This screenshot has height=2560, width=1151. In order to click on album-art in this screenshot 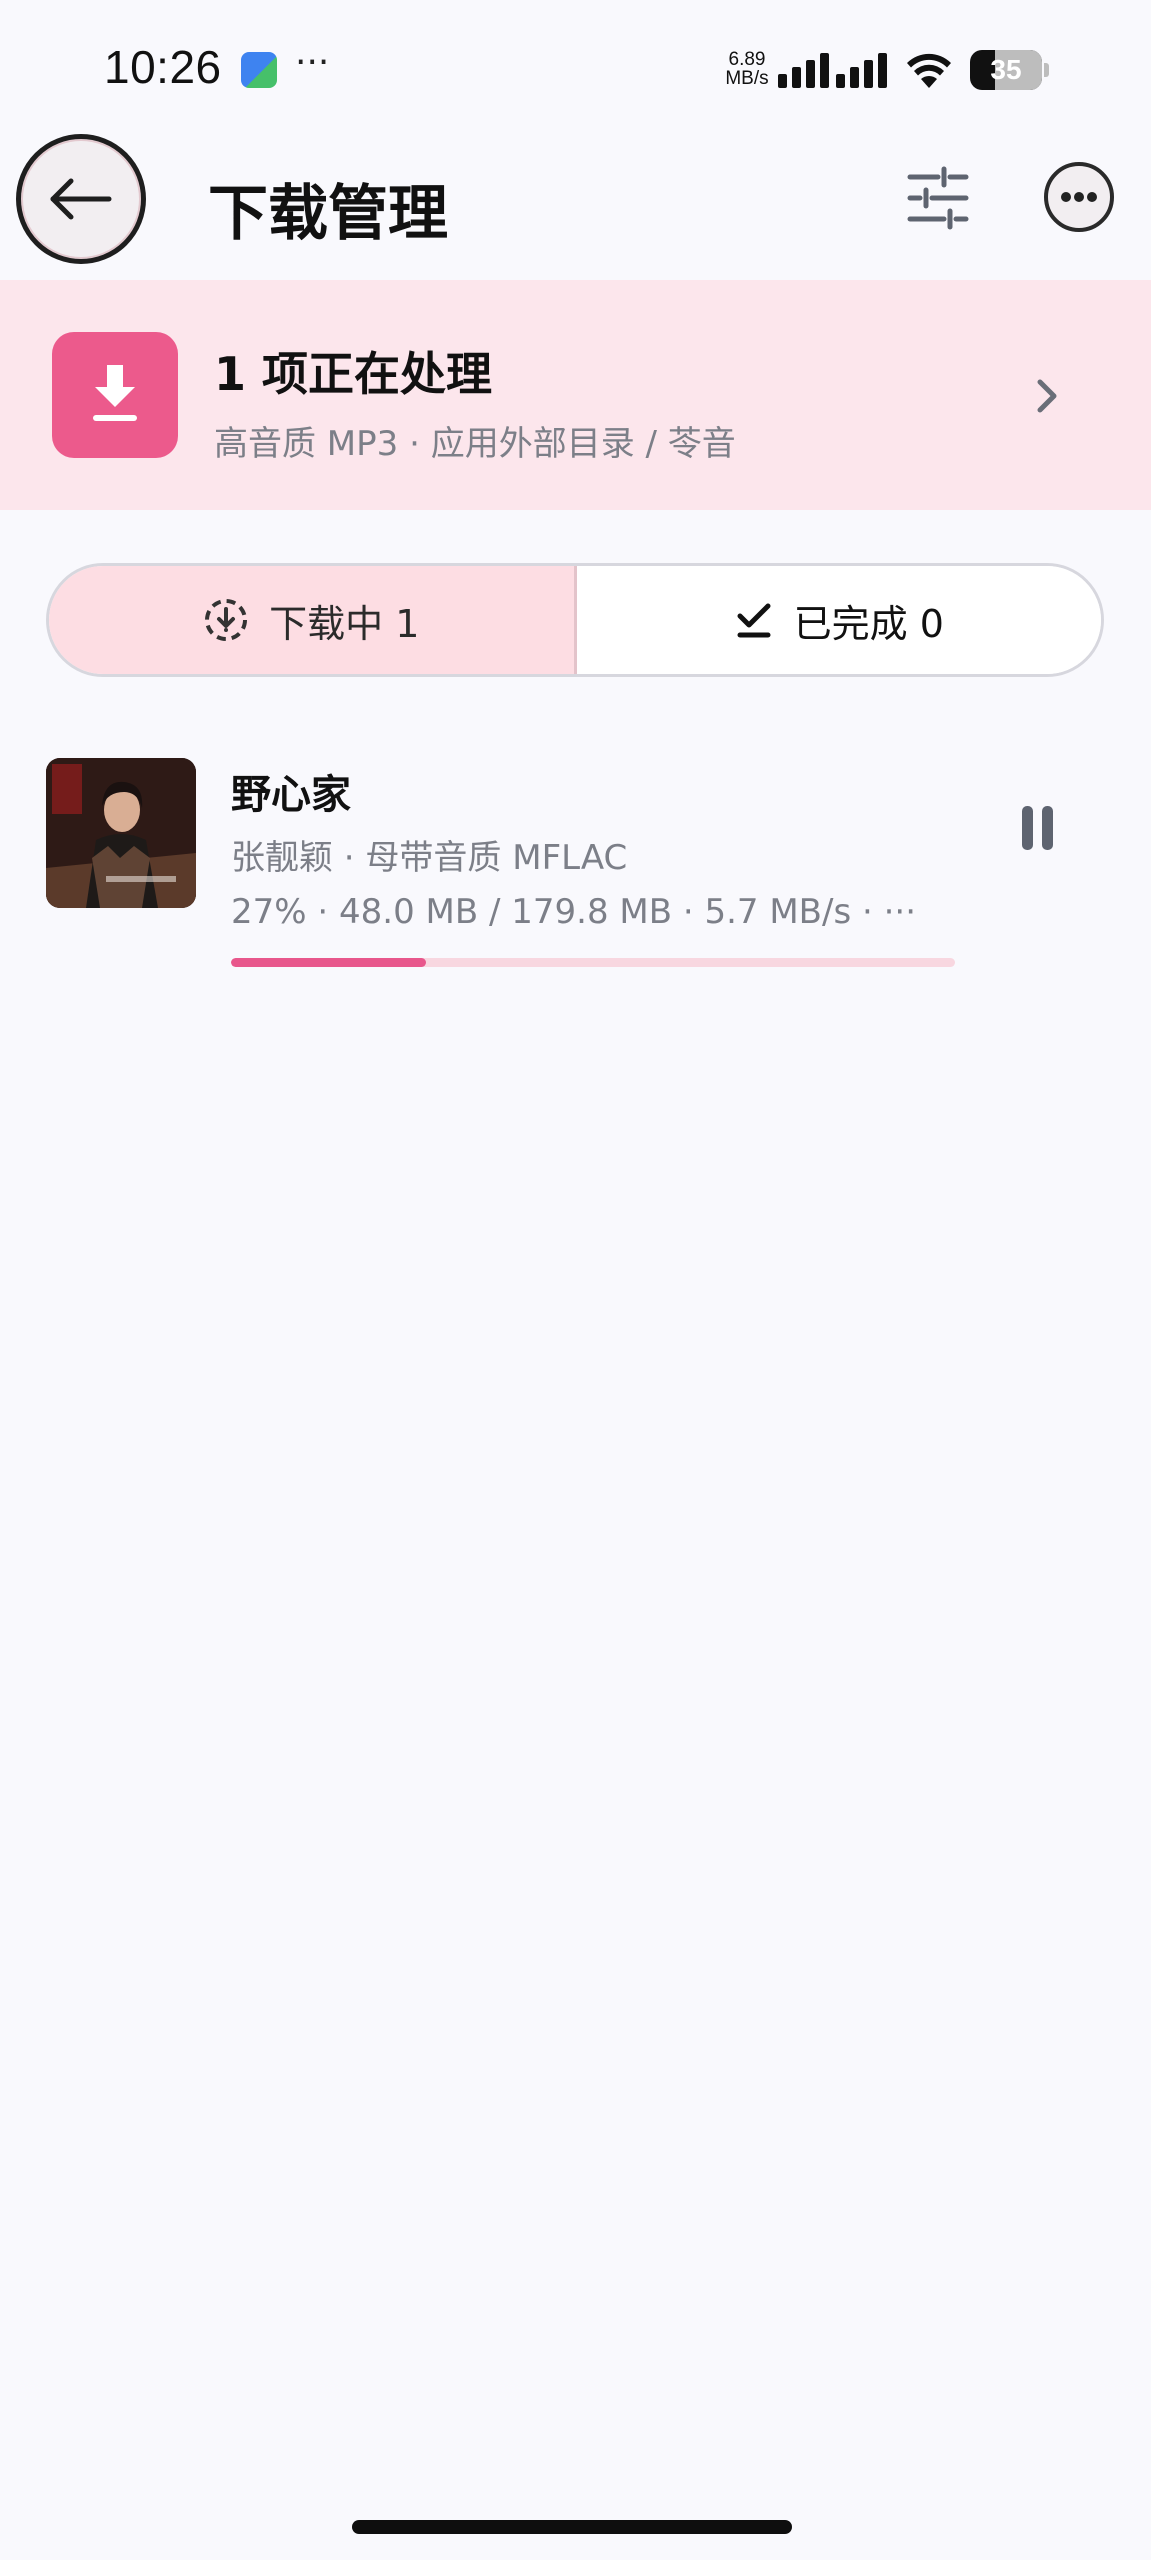, I will do `click(121, 833)`.